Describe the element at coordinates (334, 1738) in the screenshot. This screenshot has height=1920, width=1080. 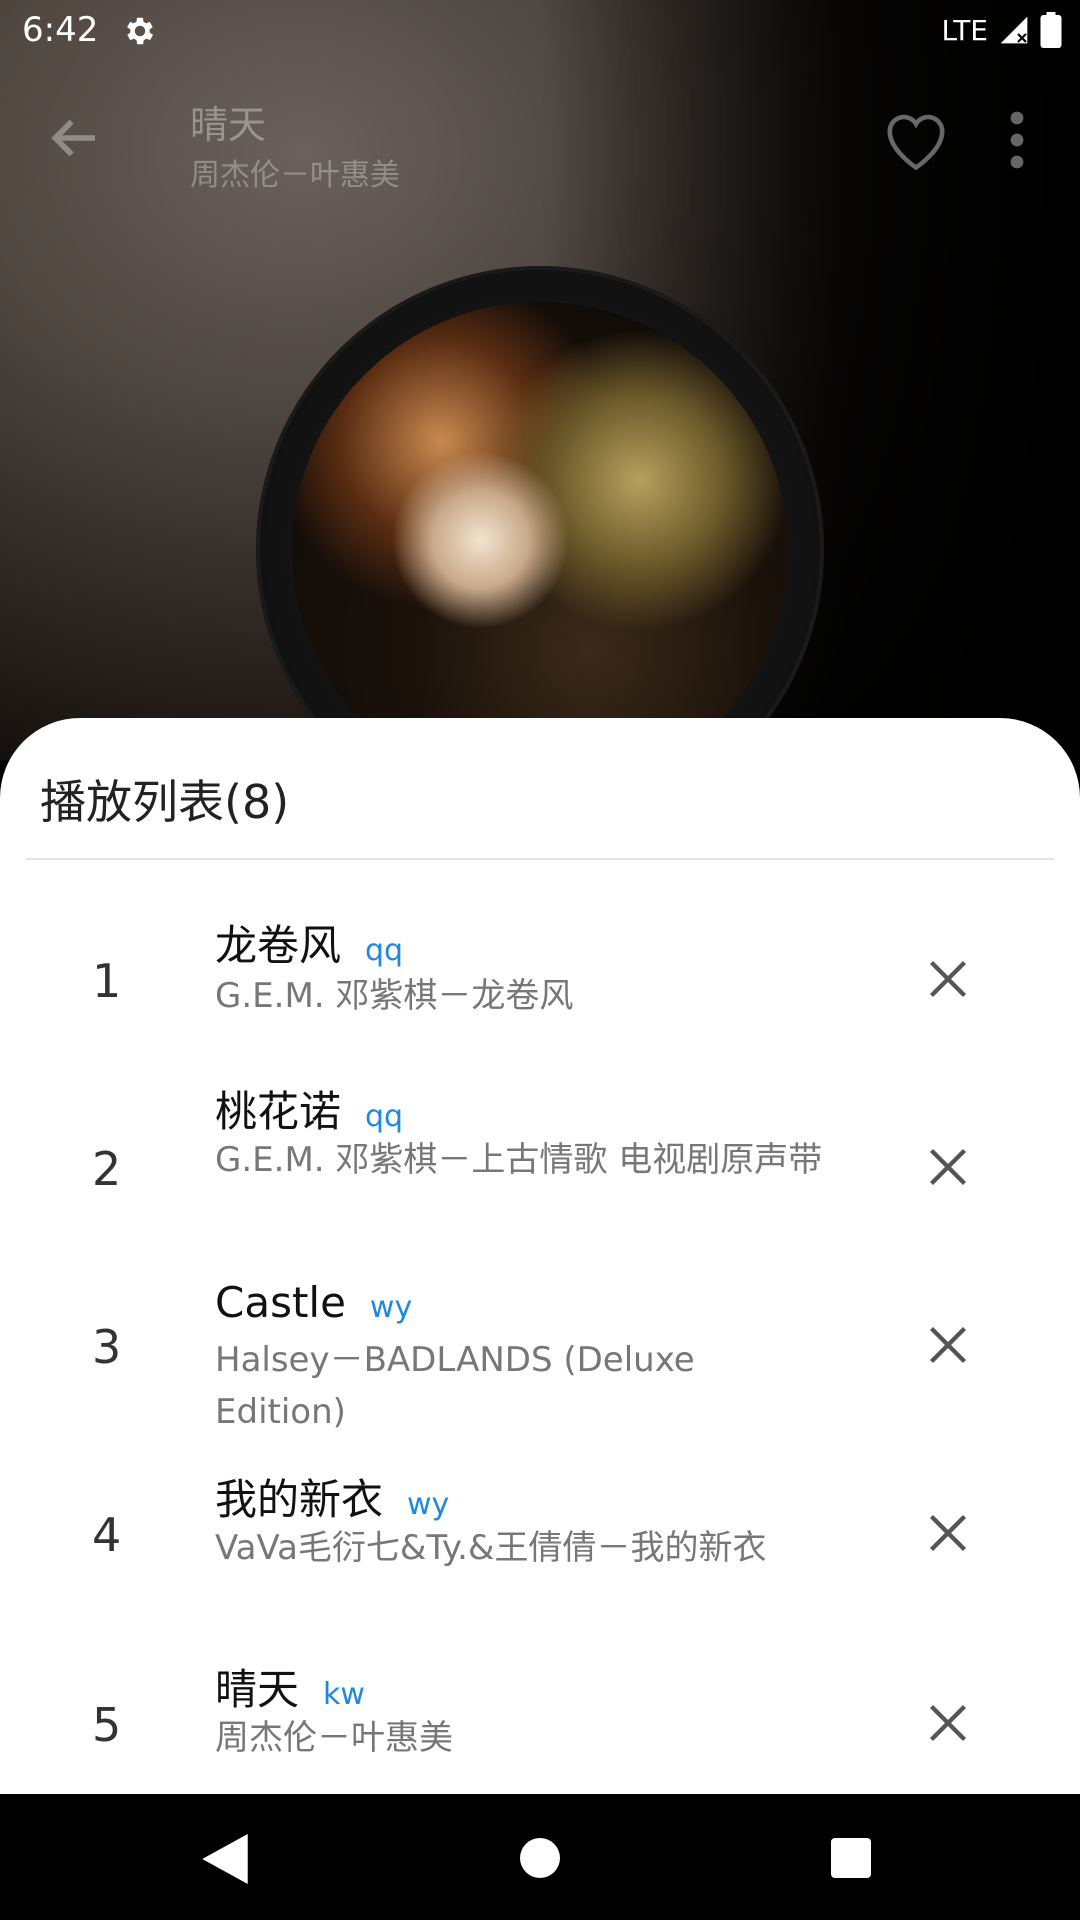
I see `item-artist-album: 周杰伦－叶惠美` at that location.